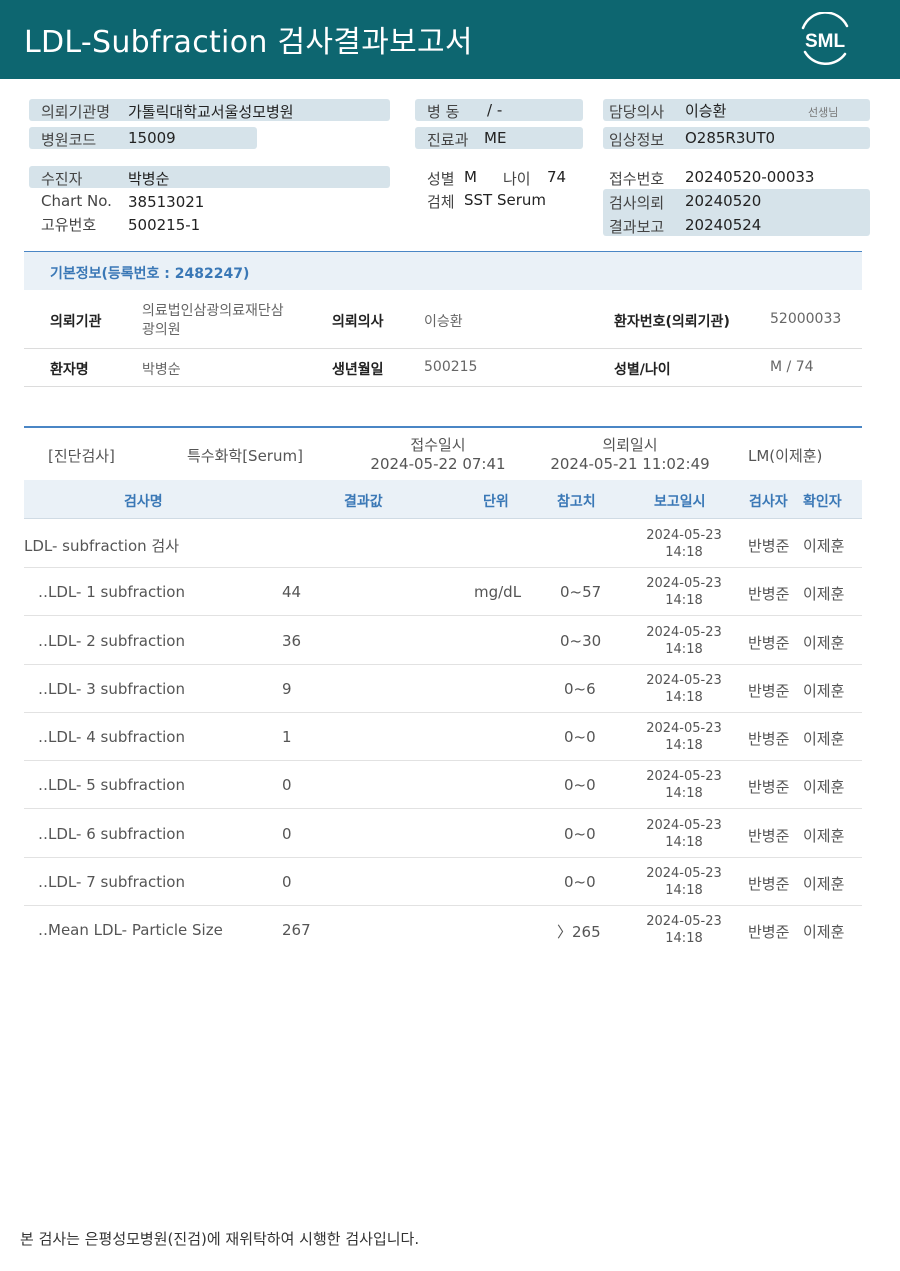 This screenshot has height=1271, width=900. I want to click on col-report-time: 보고일시, so click(680, 502).